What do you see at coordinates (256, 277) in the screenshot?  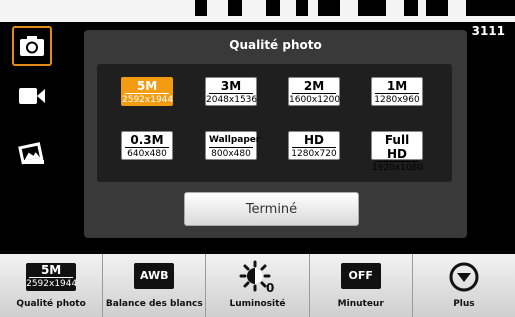 I see `brightness-icon: 0` at bounding box center [256, 277].